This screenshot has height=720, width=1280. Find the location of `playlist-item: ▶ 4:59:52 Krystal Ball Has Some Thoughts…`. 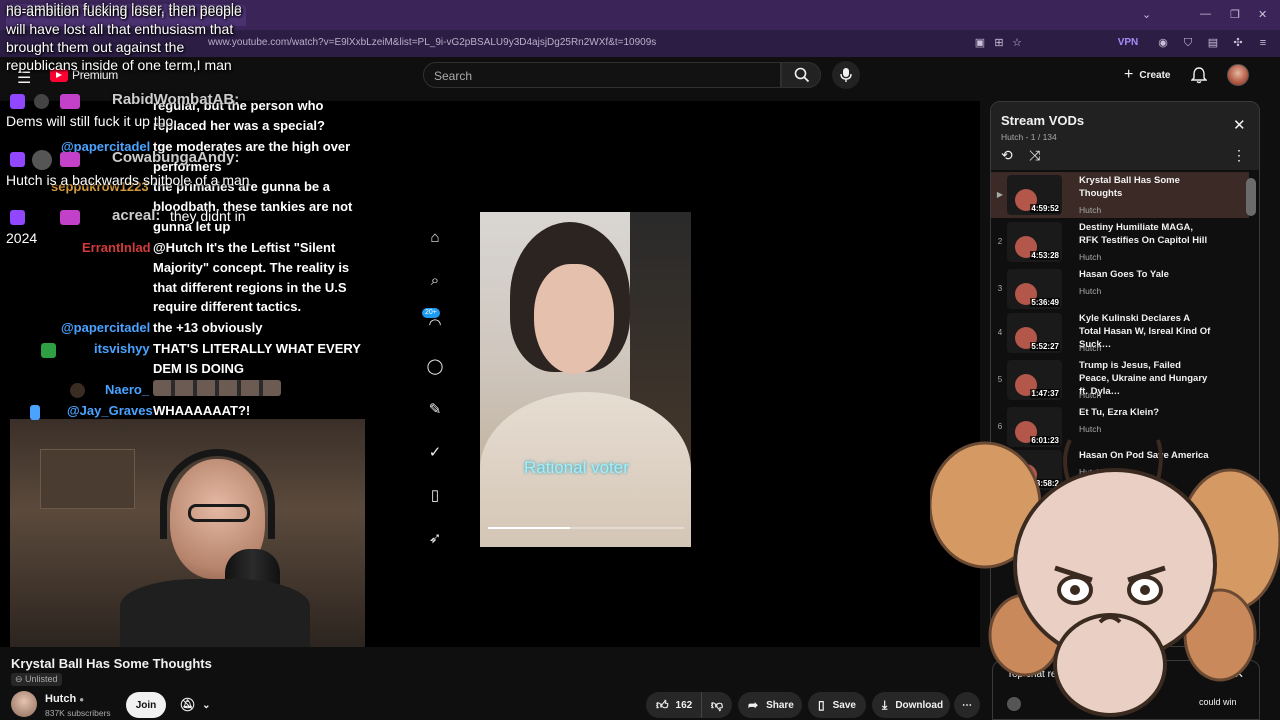

playlist-item: ▶ 4:59:52 Krystal Ball Has Some Thoughts… is located at coordinates (1120, 195).